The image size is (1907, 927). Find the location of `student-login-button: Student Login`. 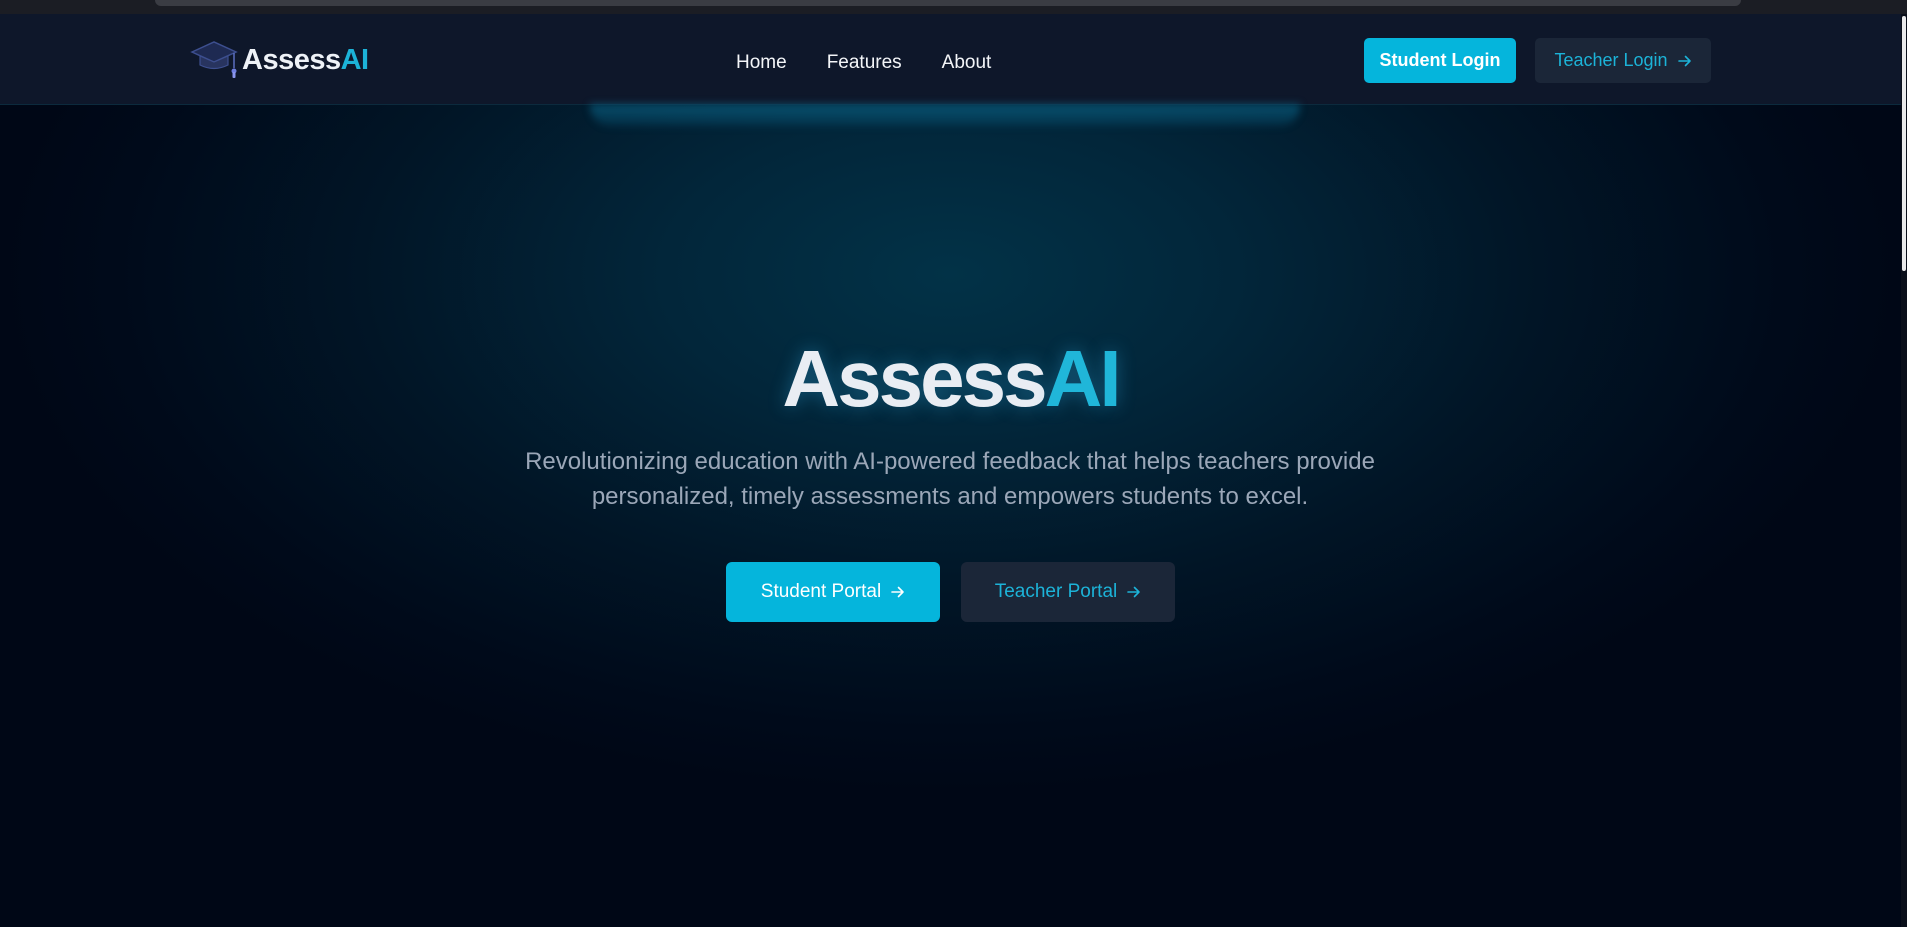

student-login-button: Student Login is located at coordinates (1440, 60).